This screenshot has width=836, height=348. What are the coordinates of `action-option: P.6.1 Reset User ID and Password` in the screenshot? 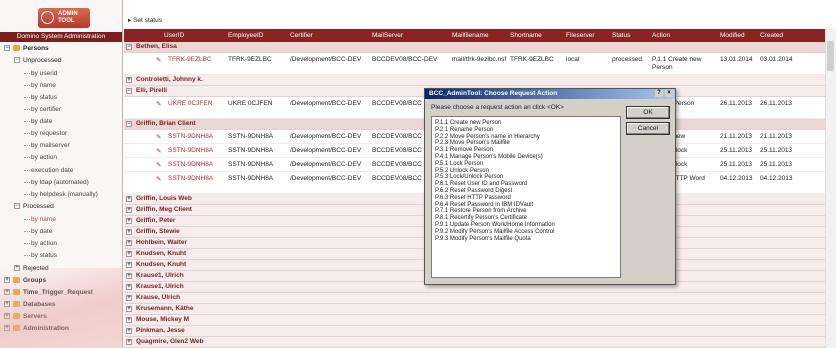 It's located at (481, 184).